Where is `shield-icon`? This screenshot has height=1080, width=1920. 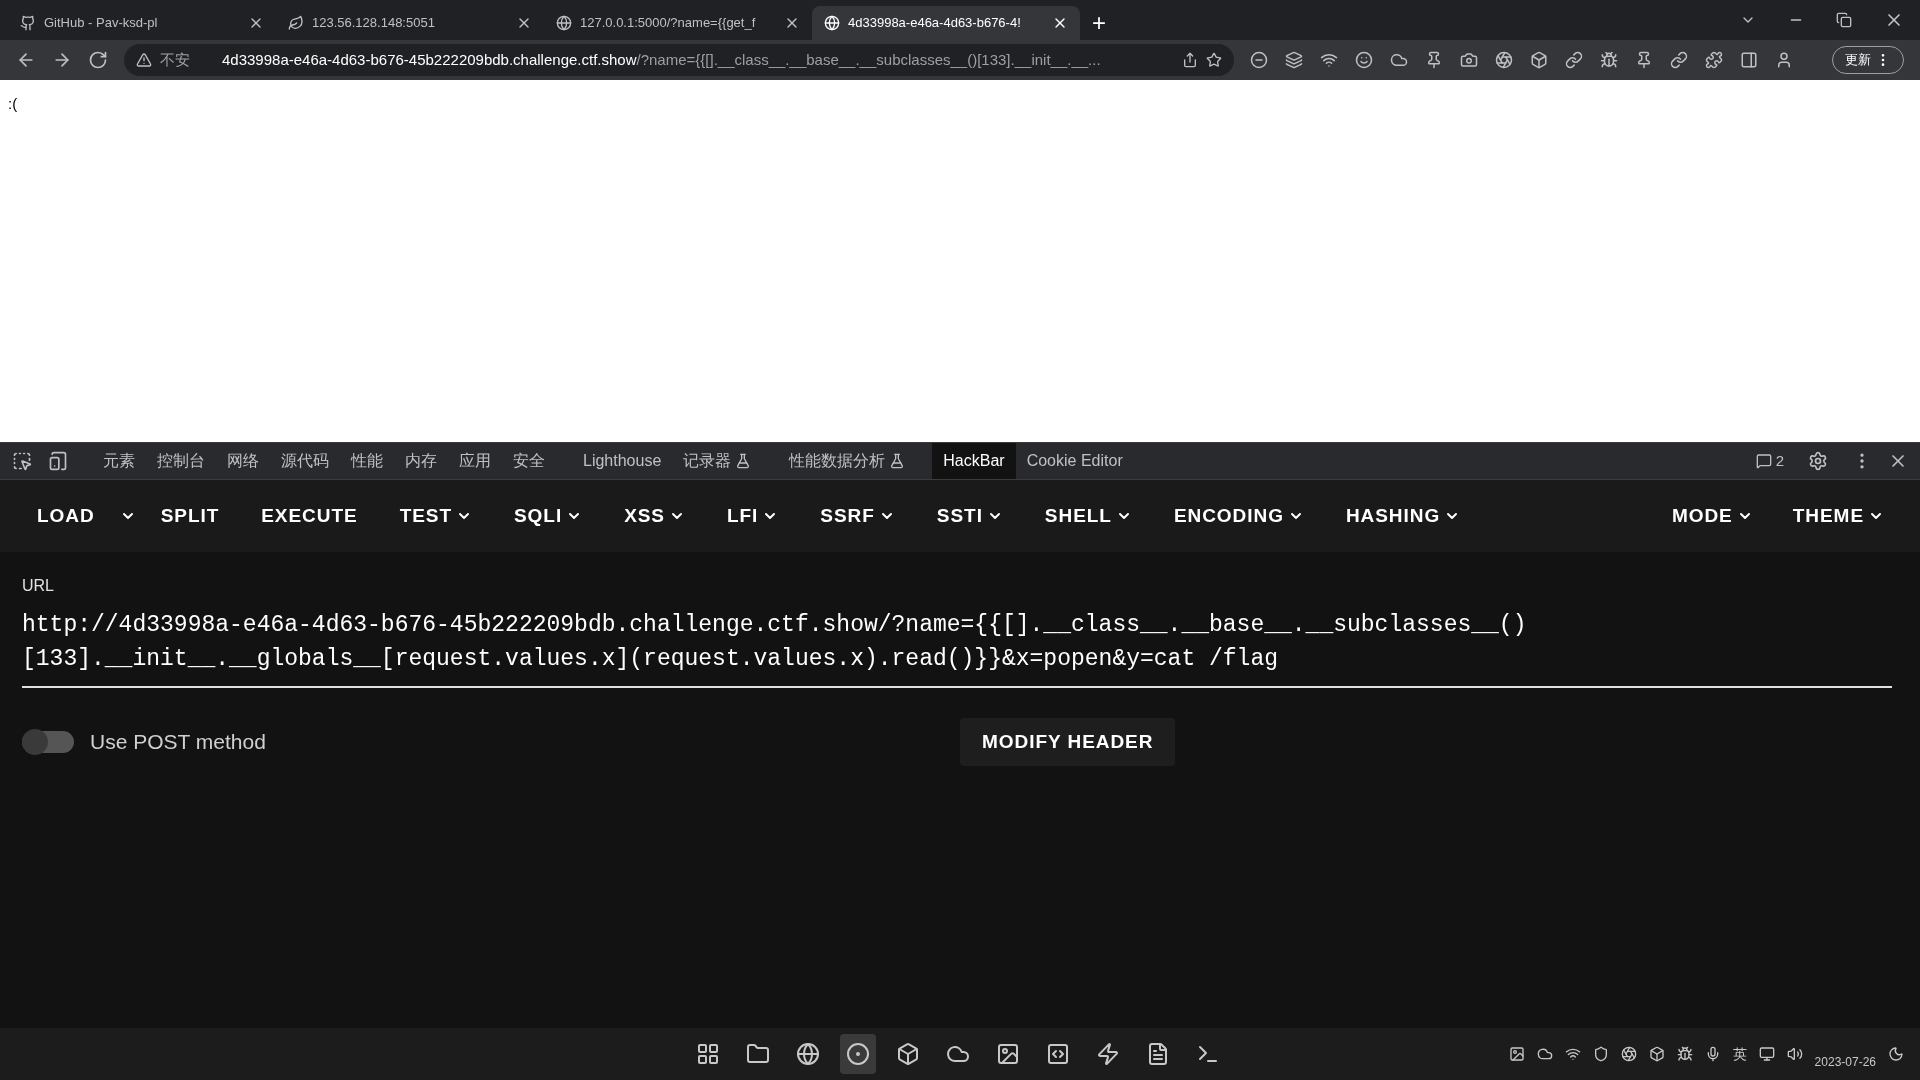
shield-icon is located at coordinates (1600, 1054).